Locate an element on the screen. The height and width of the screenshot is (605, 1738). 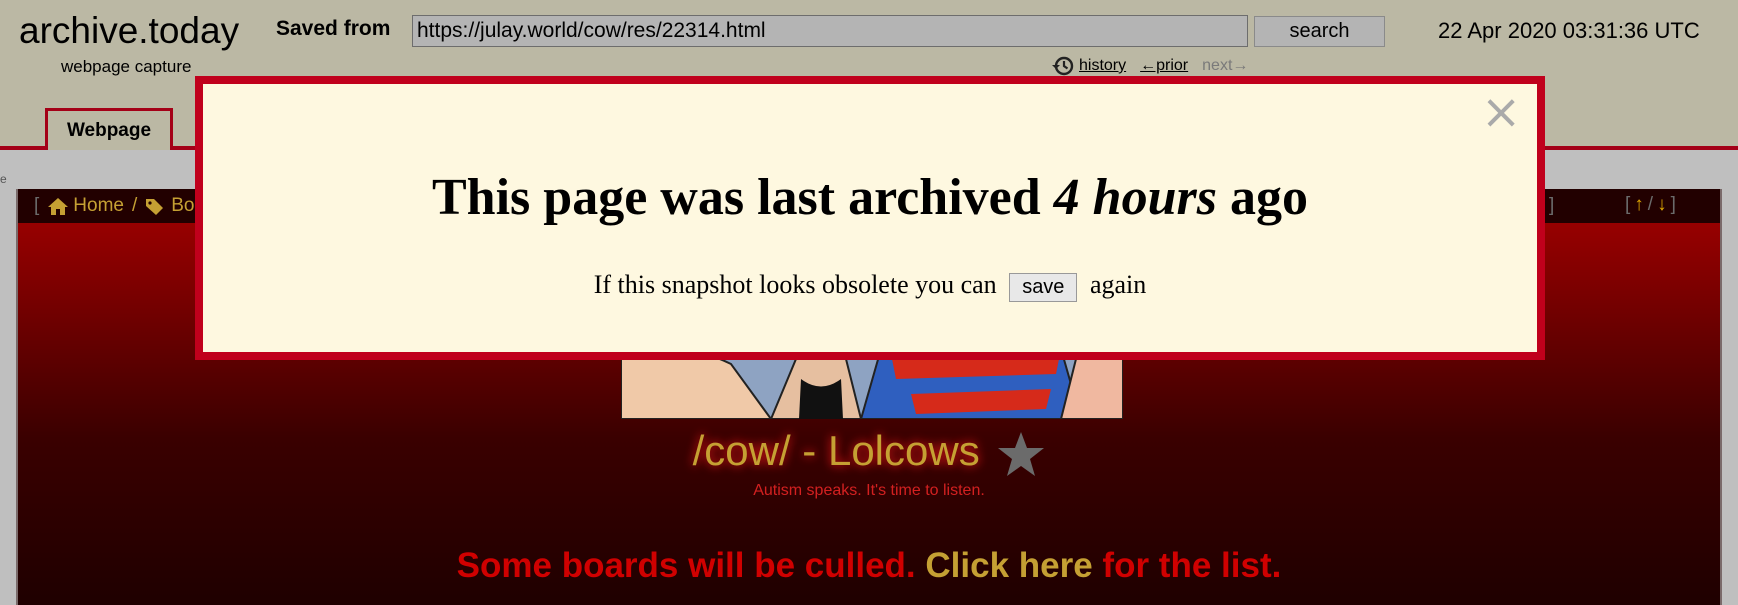
tags-icon is located at coordinates (156, 206).